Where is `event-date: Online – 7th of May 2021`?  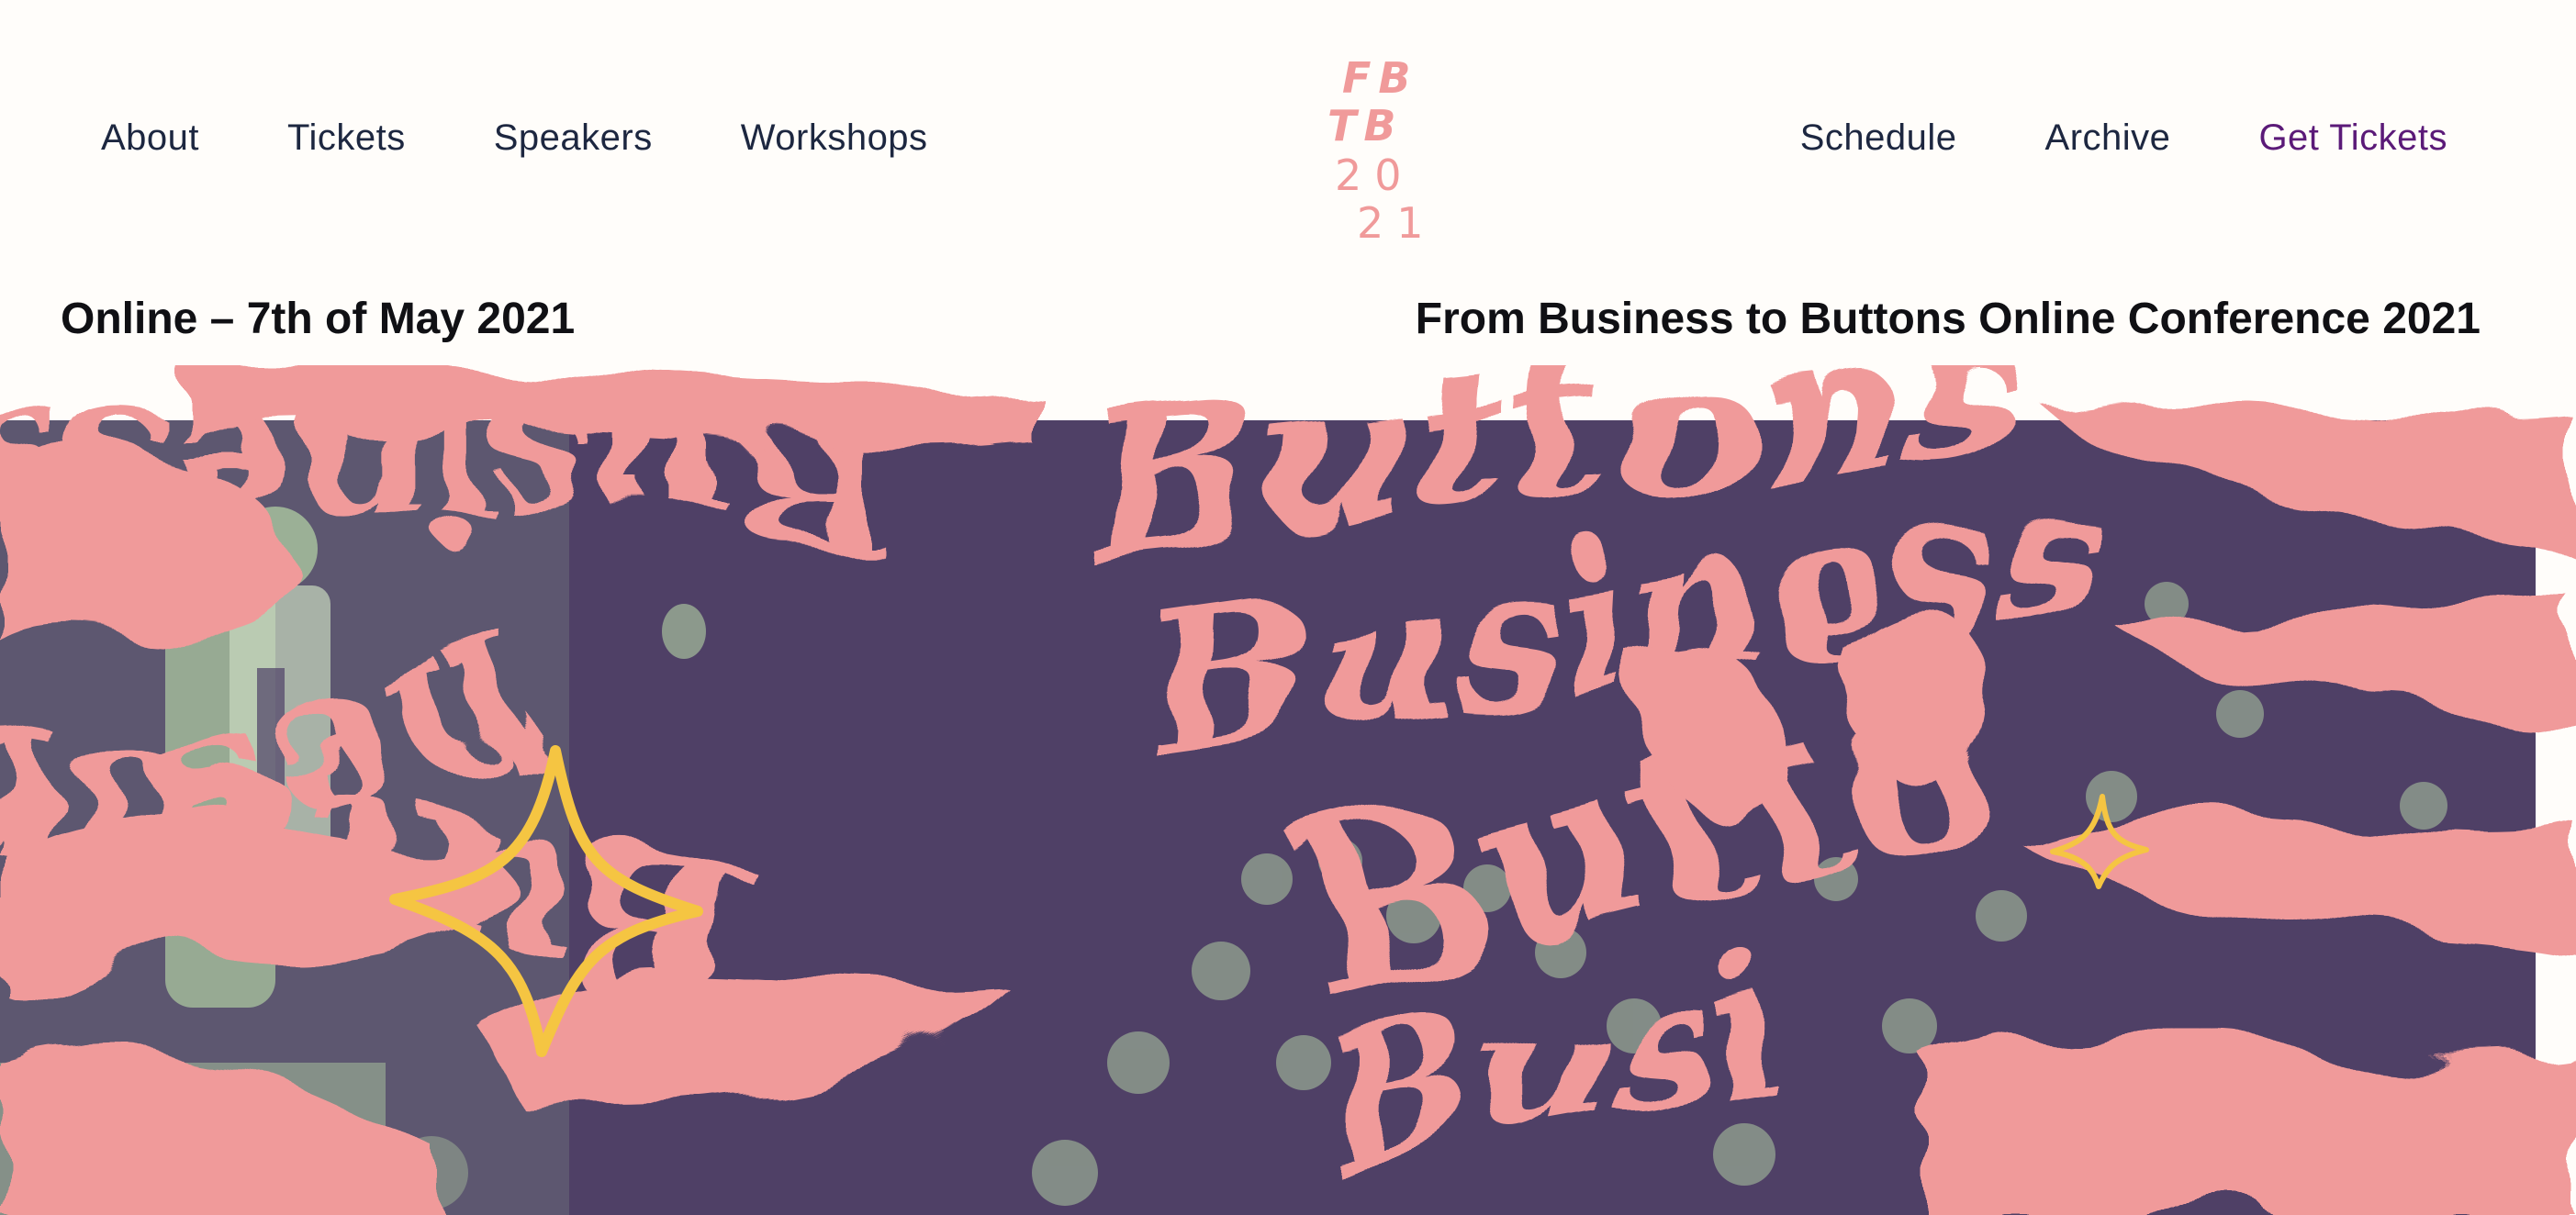
event-date: Online – 7th of May 2021 is located at coordinates (318, 319).